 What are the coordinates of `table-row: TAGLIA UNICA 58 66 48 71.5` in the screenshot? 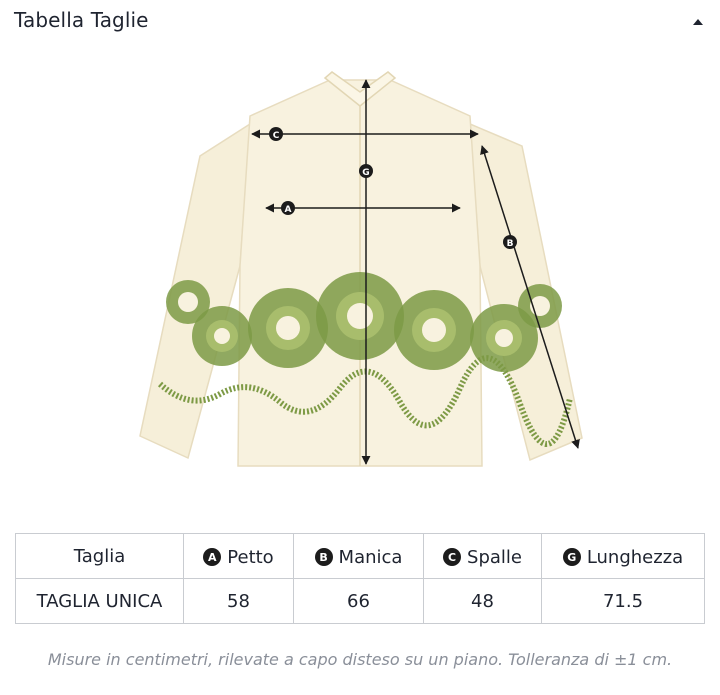 It's located at (360, 601).